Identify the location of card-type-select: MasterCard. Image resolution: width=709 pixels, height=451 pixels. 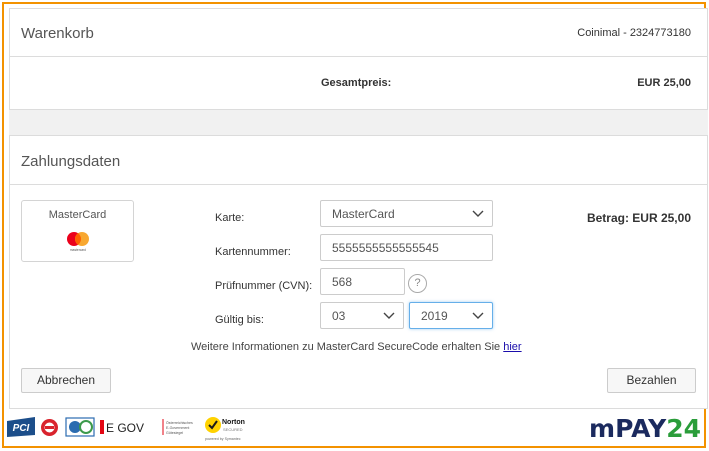
(406, 213).